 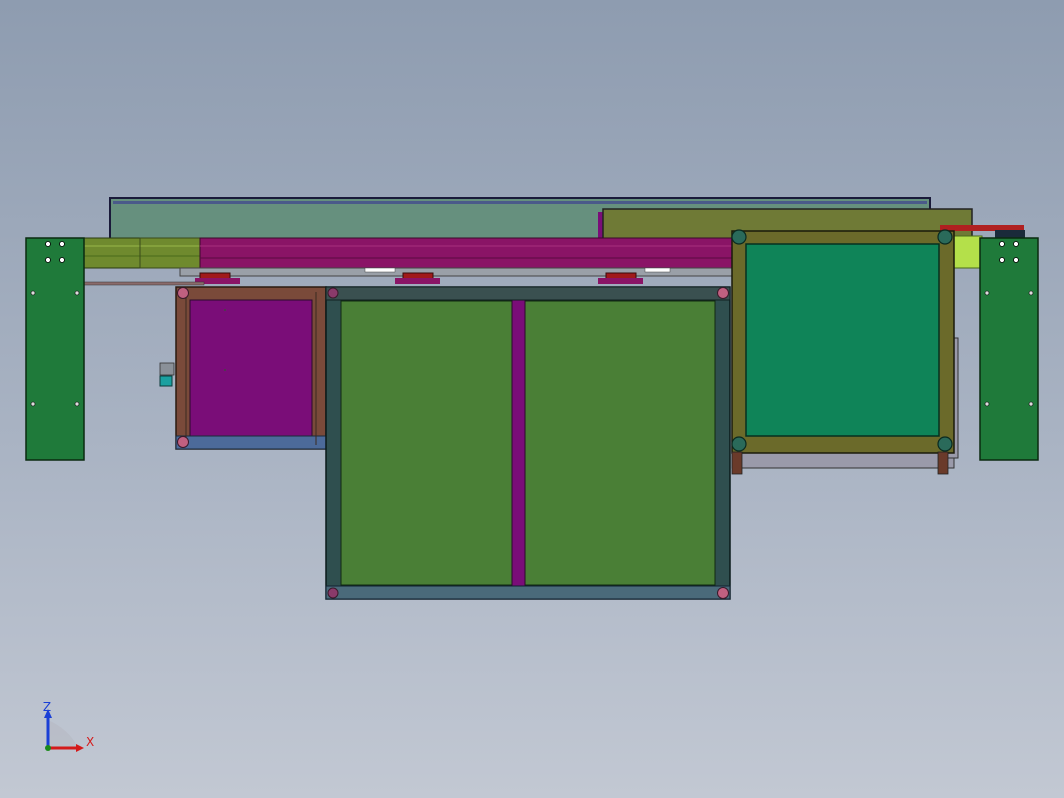 What do you see at coordinates (55, 349) in the screenshot?
I see `left-side-plate` at bounding box center [55, 349].